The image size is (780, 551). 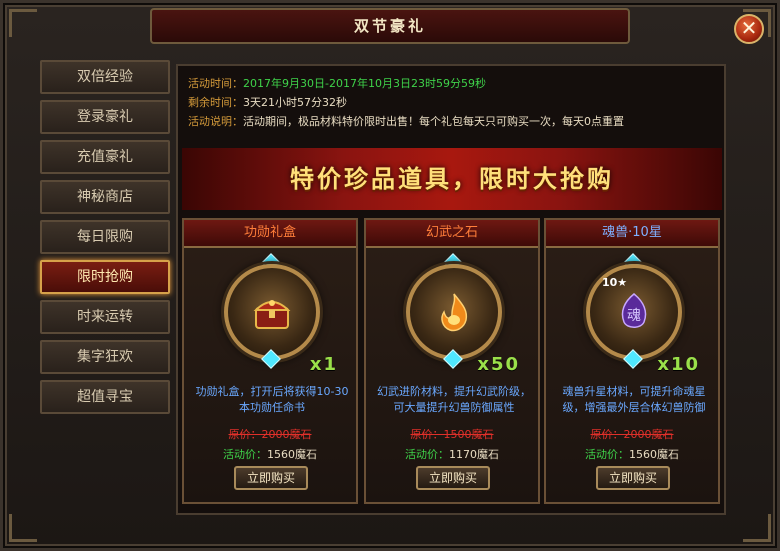 I want to click on event-desc-label: 活动说明：, so click(x=215, y=121).